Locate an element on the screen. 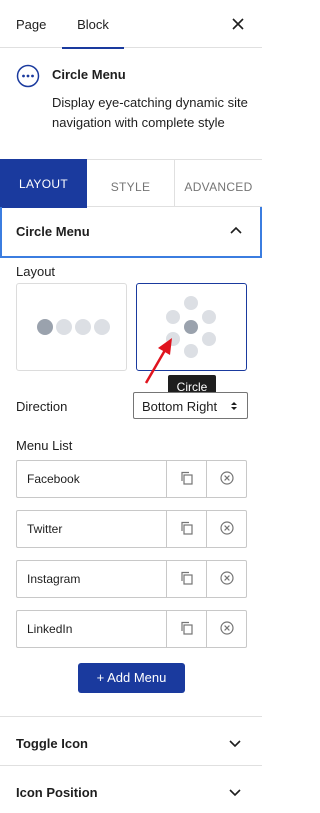 The height and width of the screenshot is (813, 320). section-title: Toggle Icon is located at coordinates (52, 743).